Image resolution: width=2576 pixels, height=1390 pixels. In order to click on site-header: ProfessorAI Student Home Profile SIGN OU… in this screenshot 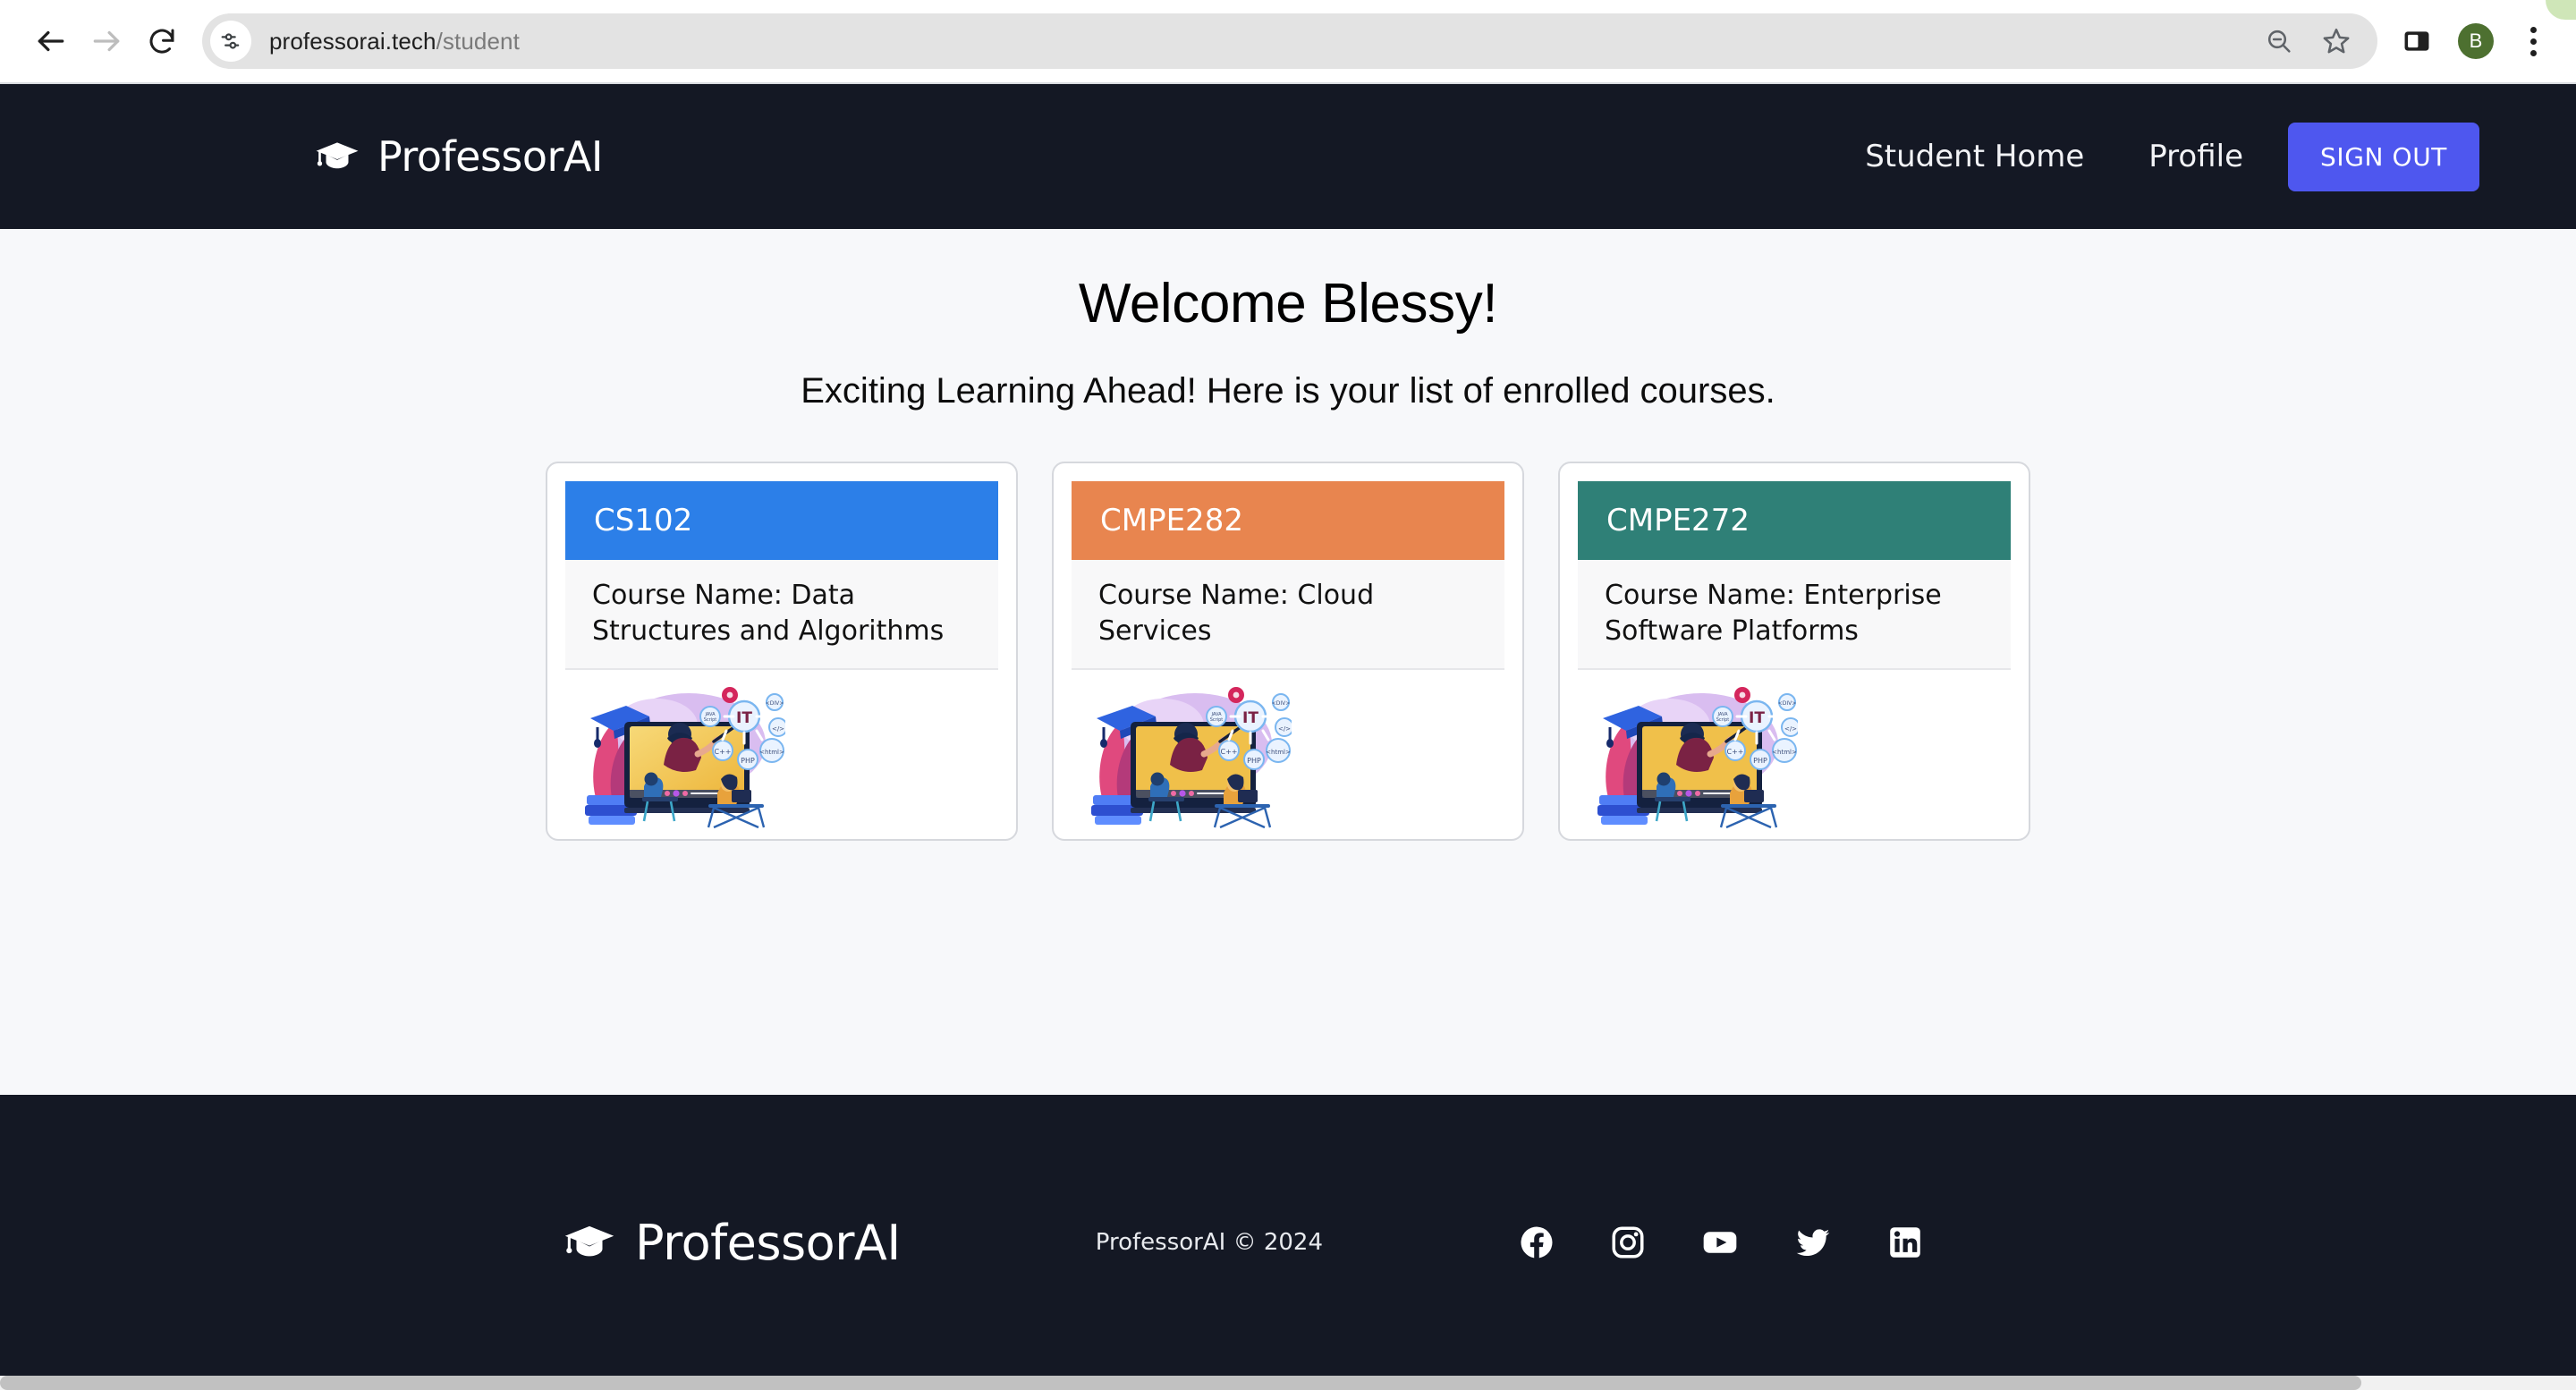, I will do `click(1288, 156)`.